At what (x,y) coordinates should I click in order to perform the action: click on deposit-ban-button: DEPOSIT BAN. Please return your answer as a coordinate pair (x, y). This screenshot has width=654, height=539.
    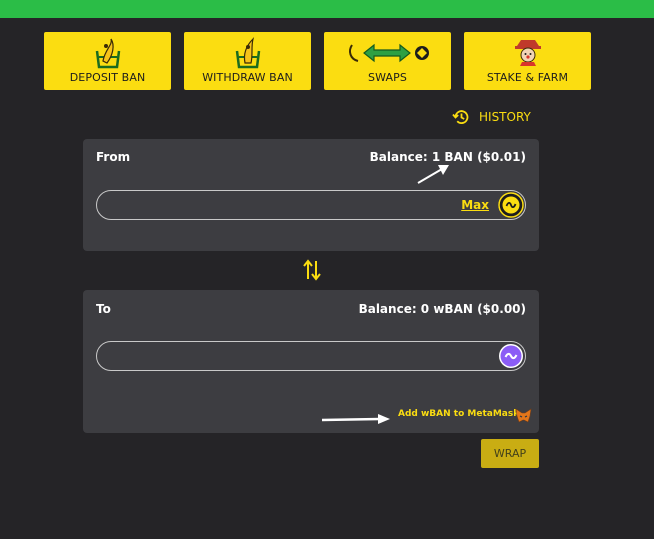
    Looking at the image, I should click on (107, 61).